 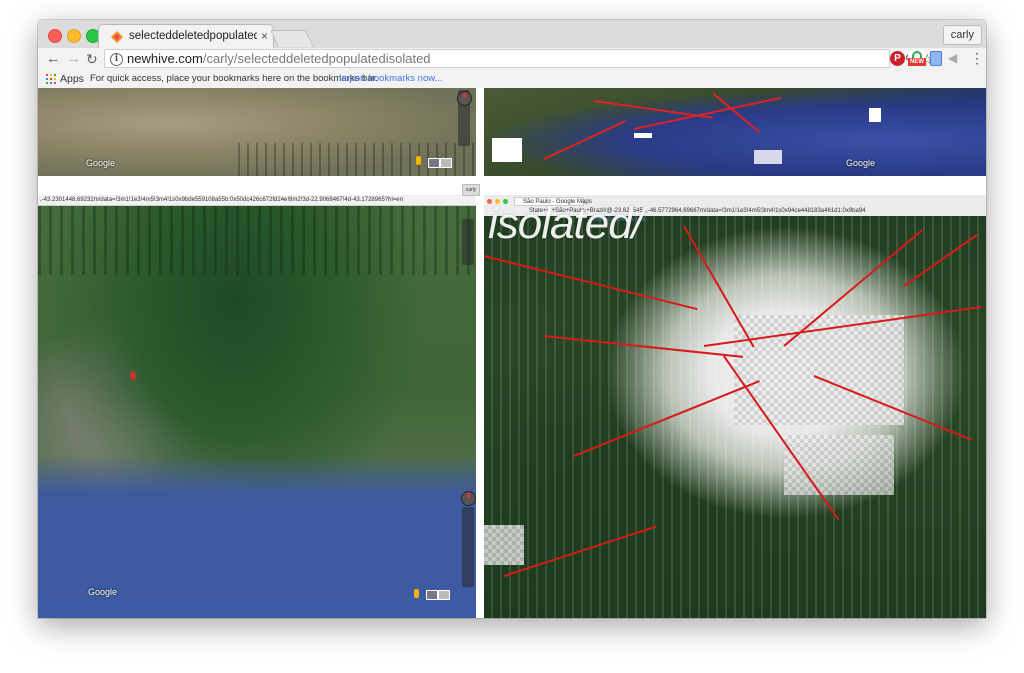 What do you see at coordinates (512, 34) in the screenshot?
I see `tab-strip: selecteddeletedpopulatedisolated × carly` at bounding box center [512, 34].